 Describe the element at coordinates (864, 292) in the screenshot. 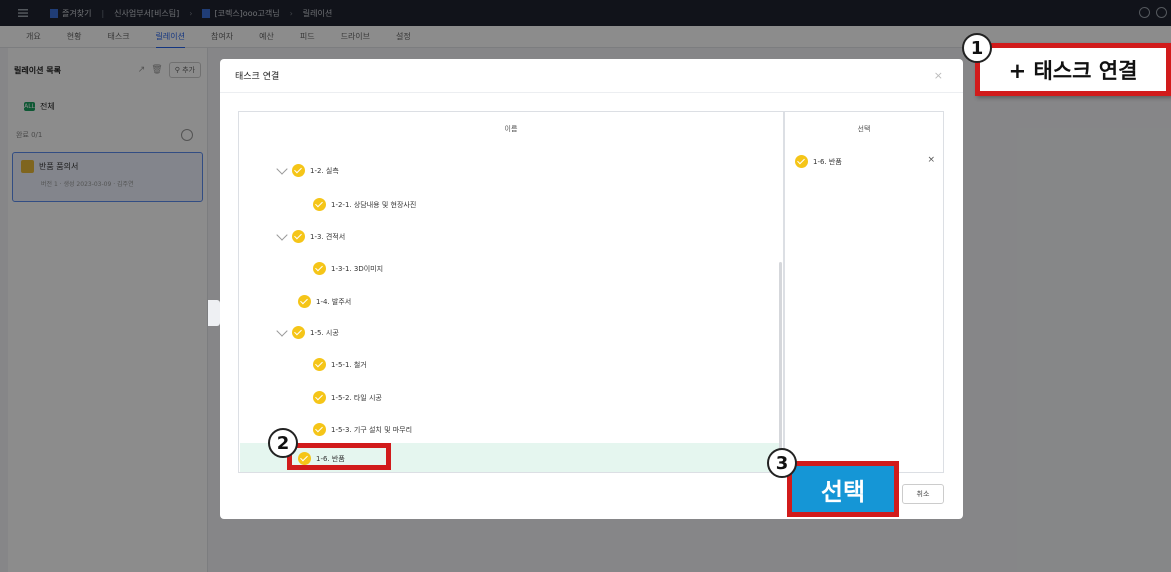

I see `selected-panel: 선택 1-6. 반품 ×` at that location.